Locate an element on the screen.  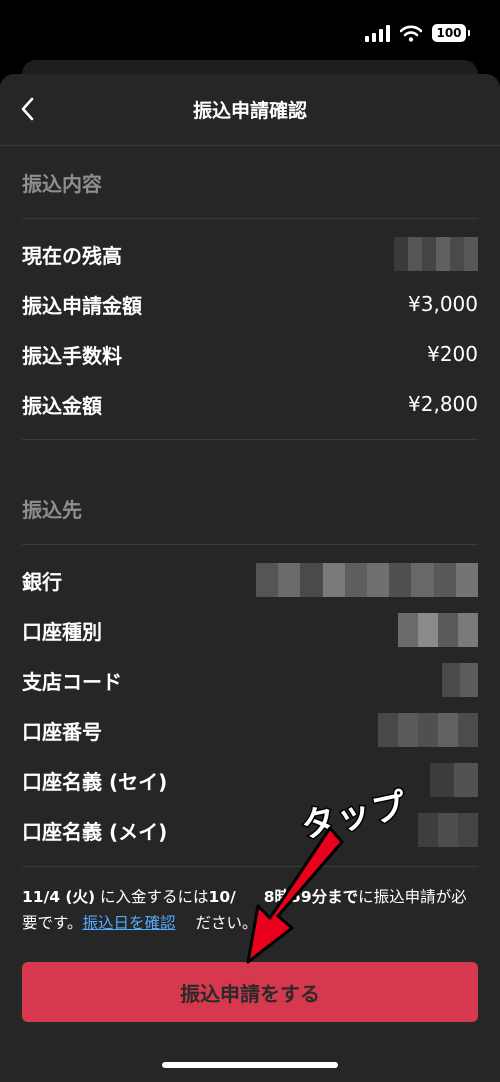
redacted-account-number is located at coordinates (428, 730).